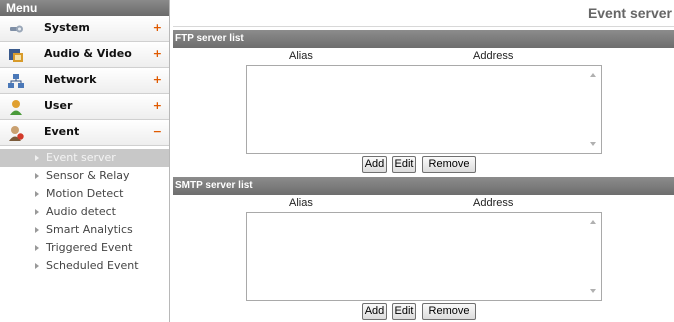 Image resolution: width=674 pixels, height=322 pixels. I want to click on title-bar: Event server, so click(423, 13).